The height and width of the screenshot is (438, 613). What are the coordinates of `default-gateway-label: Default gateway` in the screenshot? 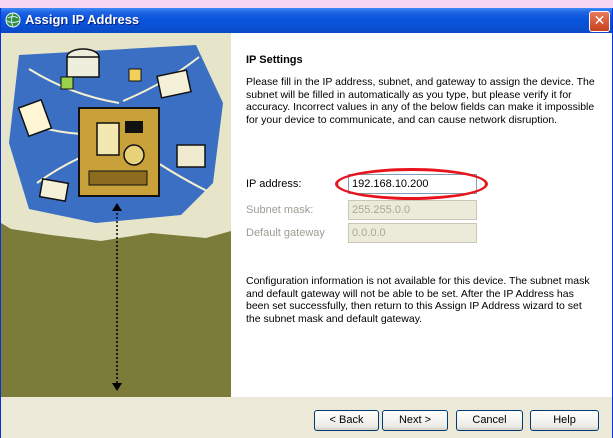 It's located at (285, 233).